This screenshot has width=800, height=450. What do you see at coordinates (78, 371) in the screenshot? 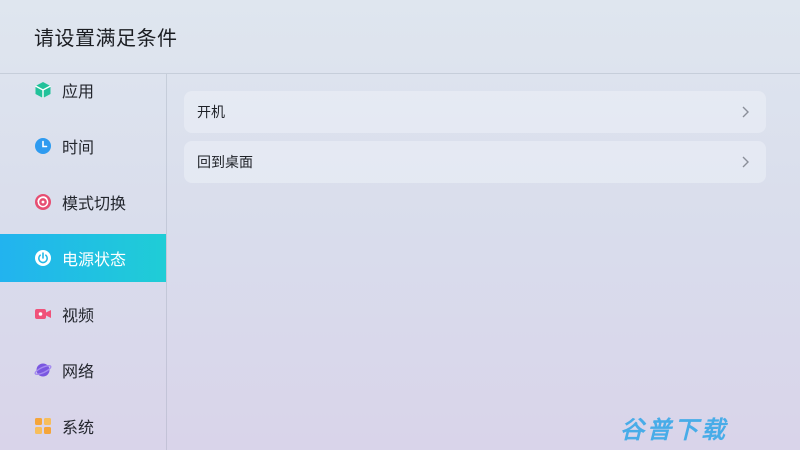
I see `sidebar-item-label: 网络` at bounding box center [78, 371].